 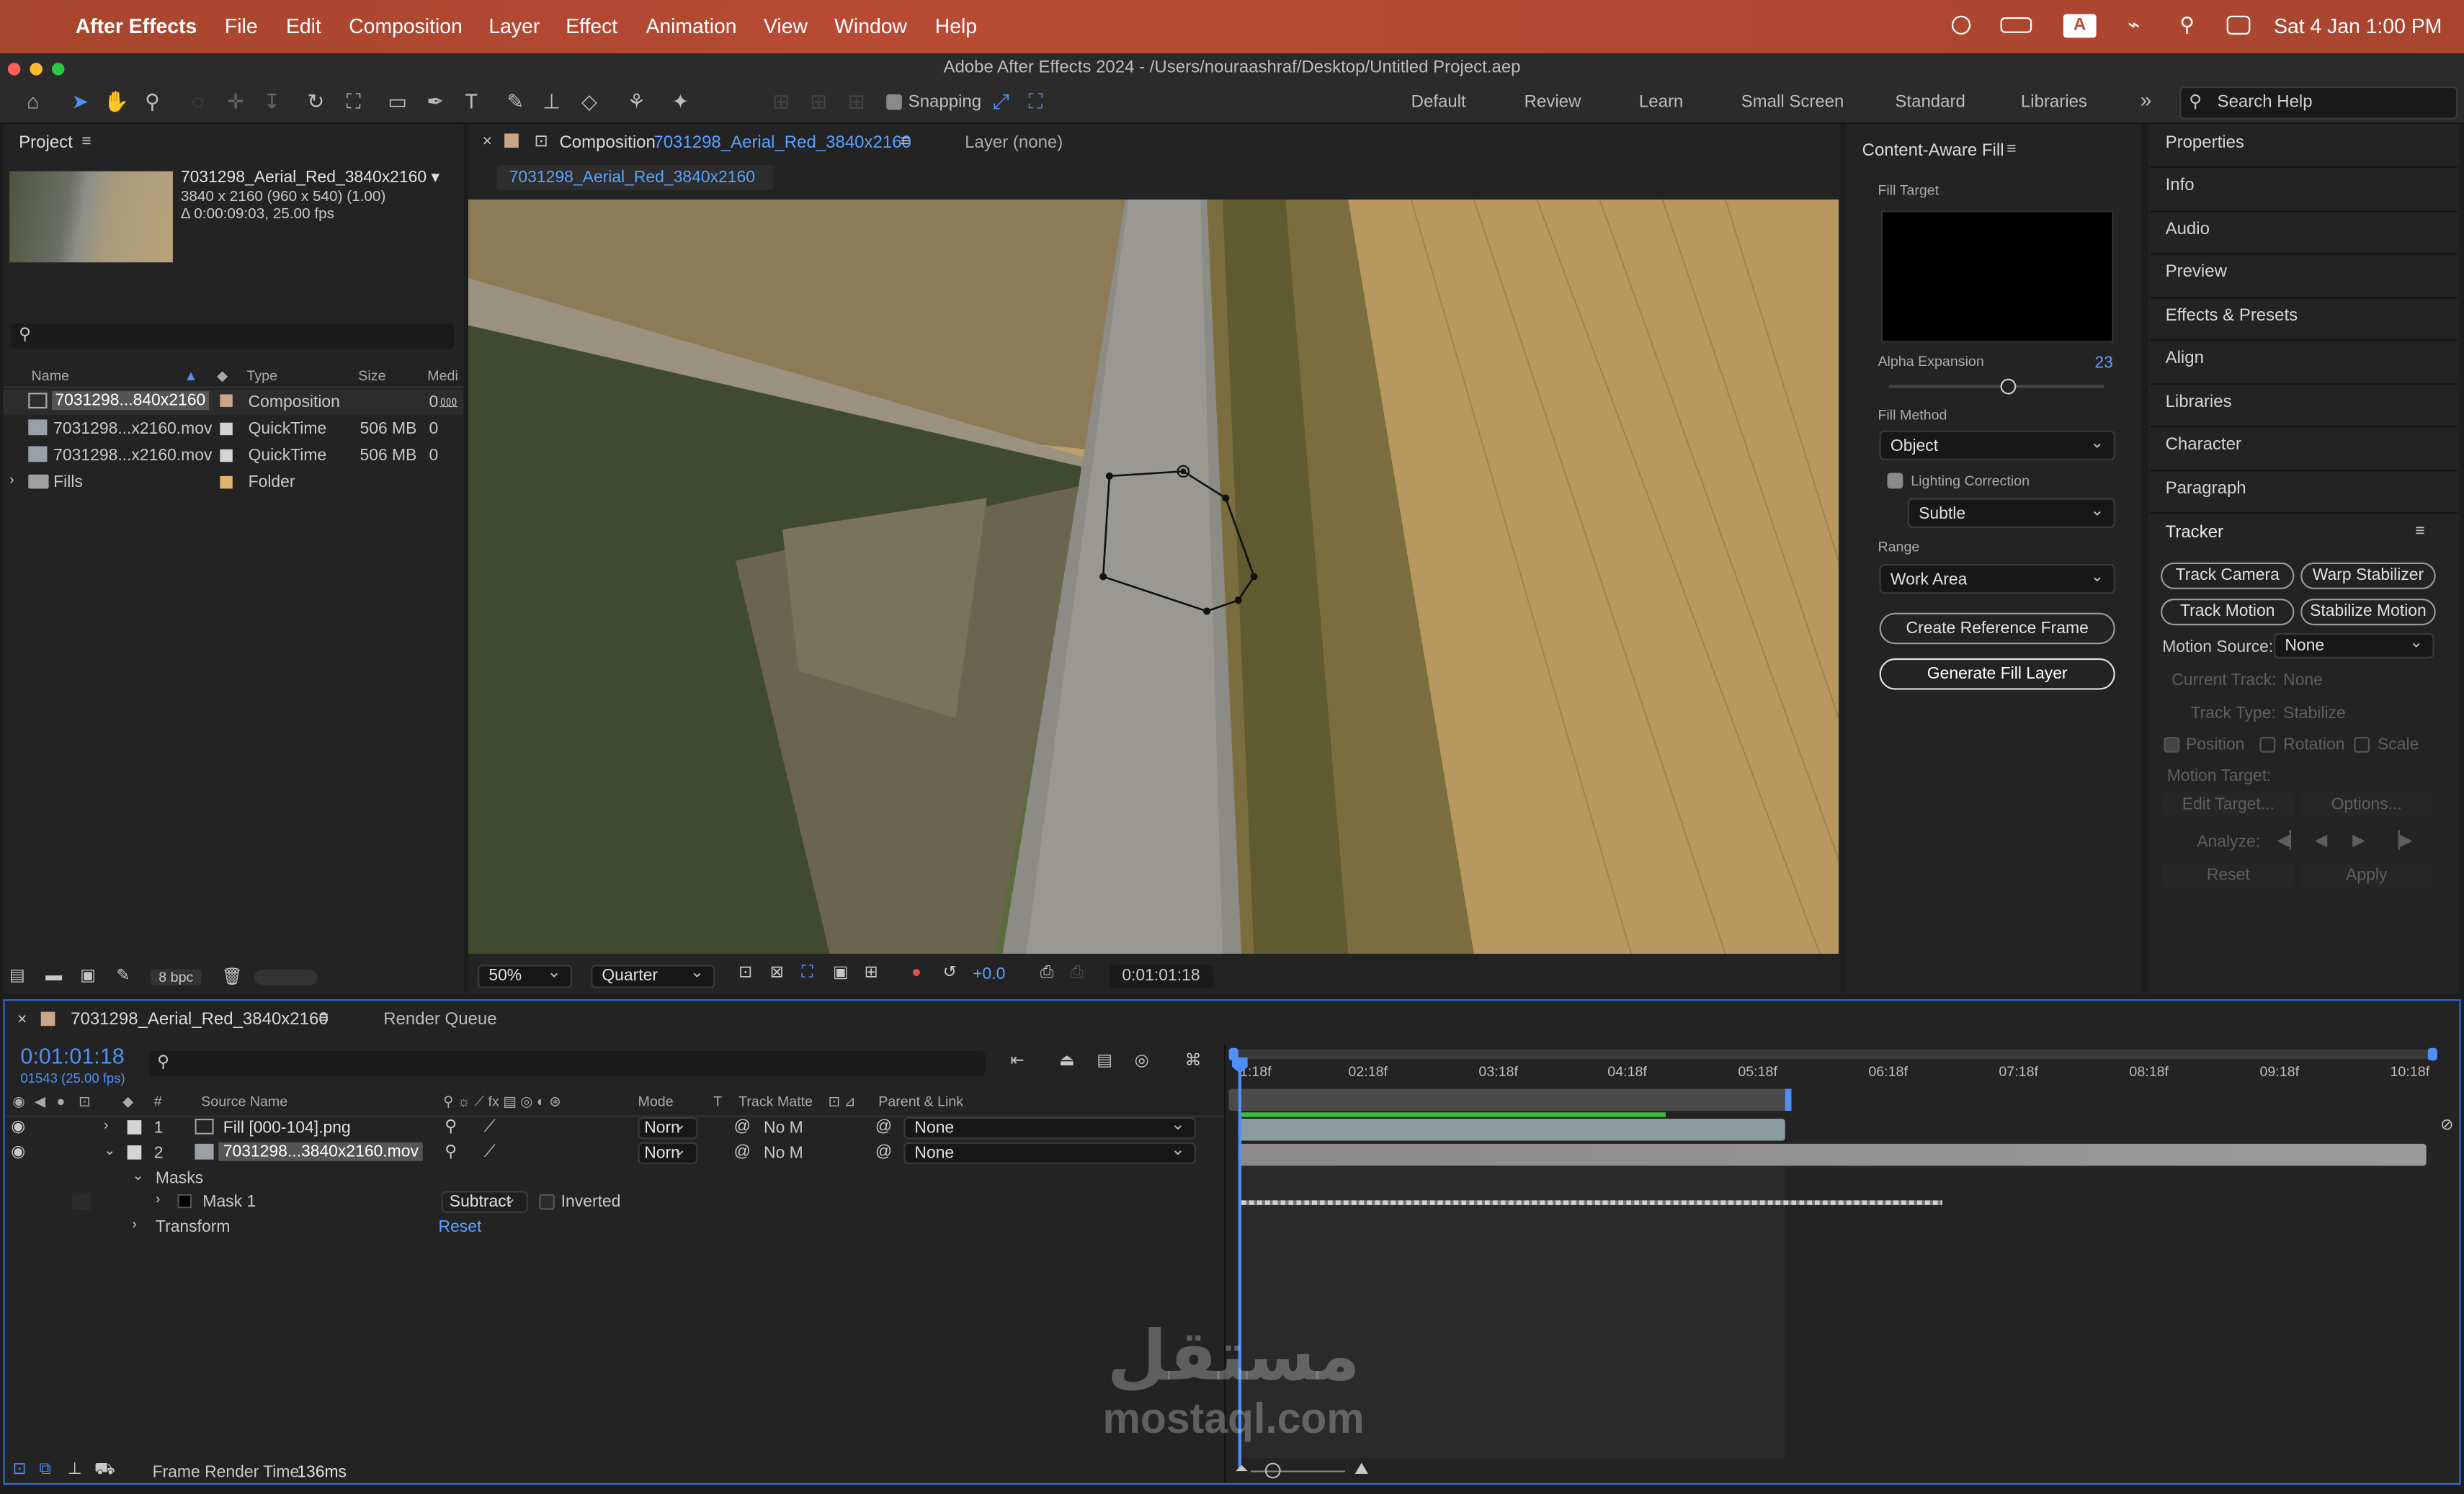 What do you see at coordinates (636, 102) in the screenshot?
I see `roto-brush-tool-icon: ⚘` at bounding box center [636, 102].